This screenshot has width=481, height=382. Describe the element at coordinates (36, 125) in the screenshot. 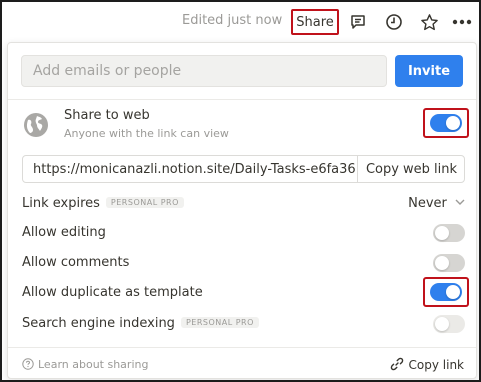

I see `globe-icon` at that location.